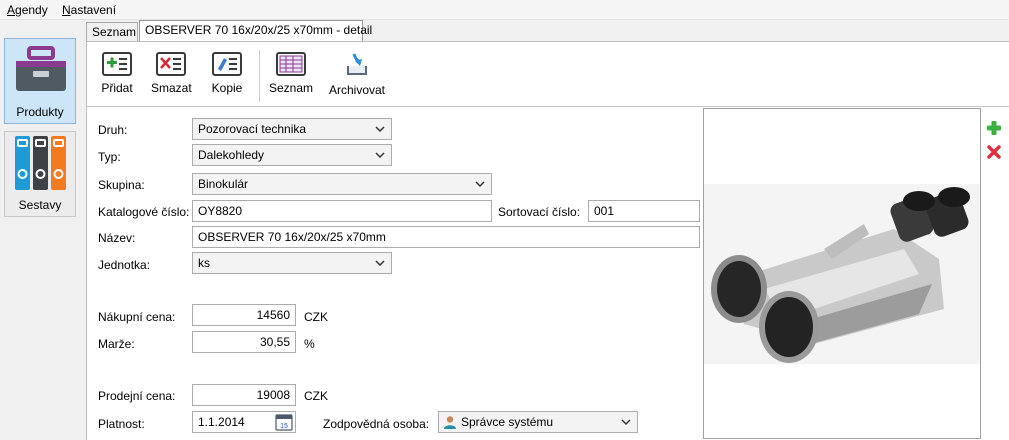 The width and height of the screenshot is (1009, 440). Describe the element at coordinates (292, 263) in the screenshot. I see `jednotka-select: ks` at that location.